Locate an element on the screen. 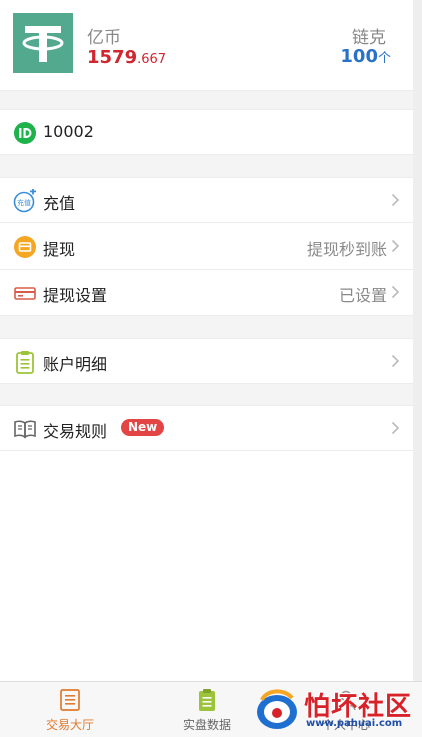 The width and height of the screenshot is (422, 737). account-details-label: 账户明细 is located at coordinates (75, 364).